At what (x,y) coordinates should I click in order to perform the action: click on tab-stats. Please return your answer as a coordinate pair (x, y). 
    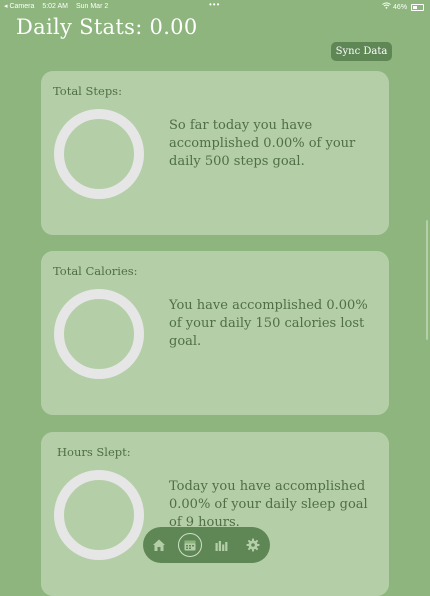
    Looking at the image, I should click on (221, 545).